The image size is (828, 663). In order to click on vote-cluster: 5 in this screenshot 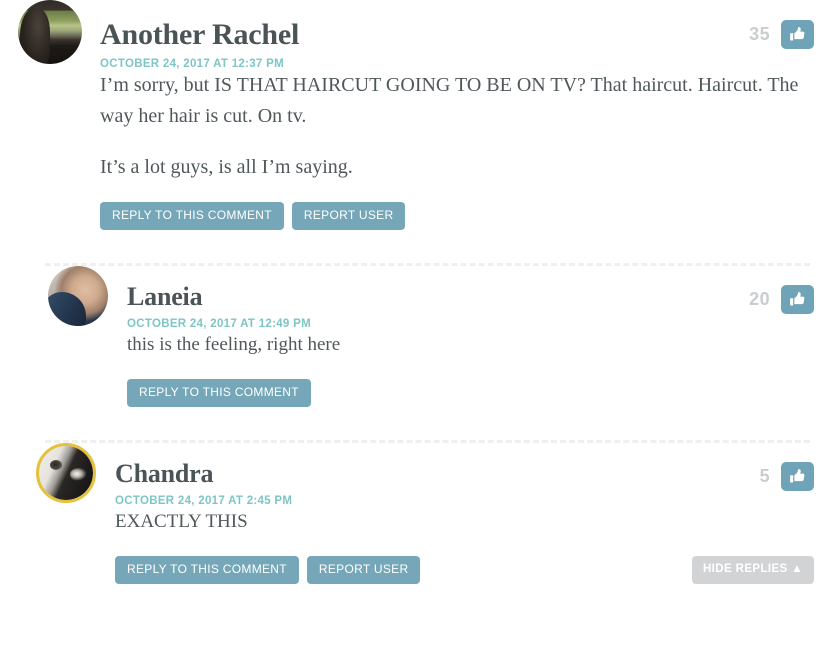, I will do `click(787, 476)`.